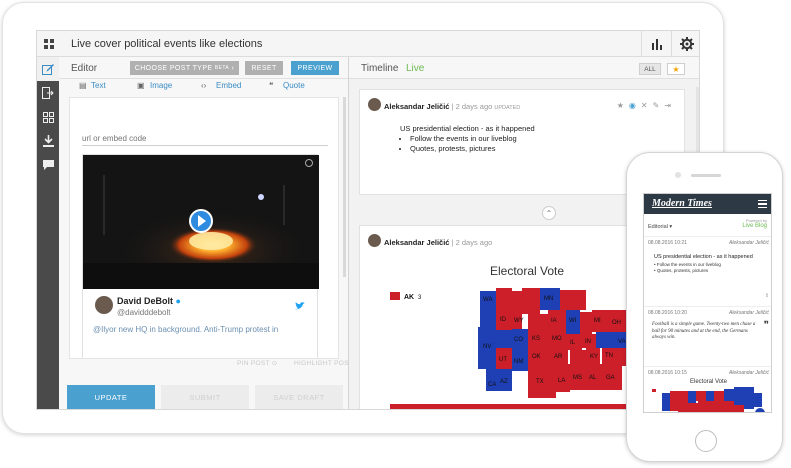 The height and width of the screenshot is (468, 791). I want to click on sidebar-item-comments, so click(48, 165).